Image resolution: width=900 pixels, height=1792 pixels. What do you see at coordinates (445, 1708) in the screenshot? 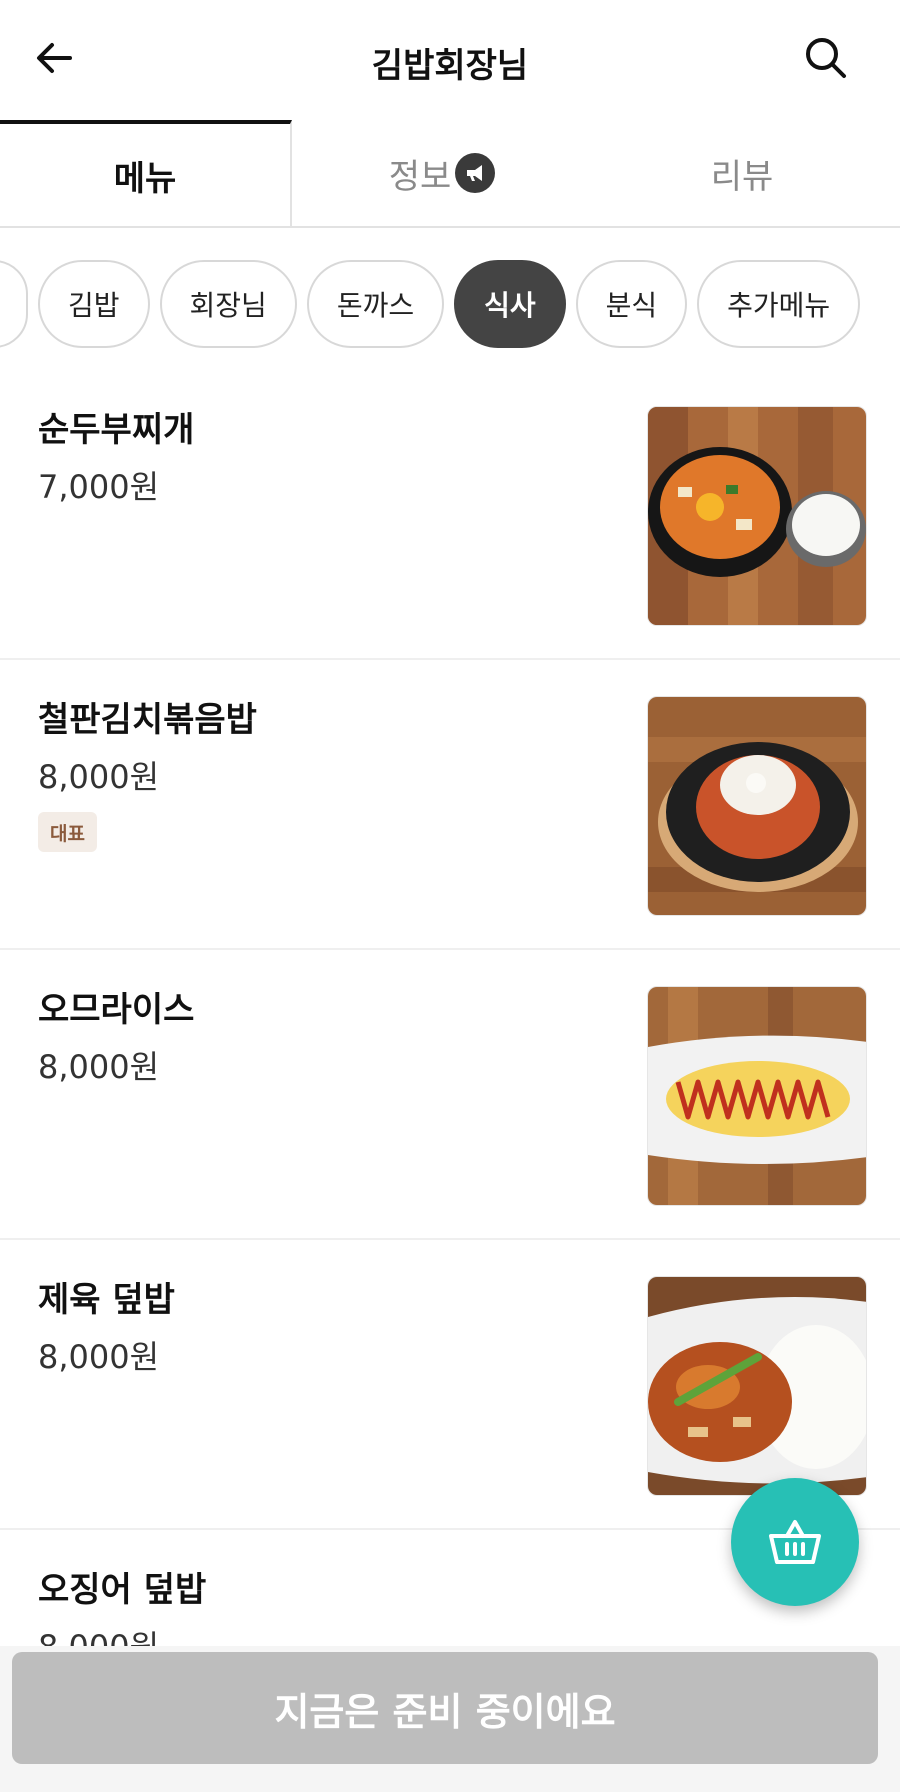
I see `preparing-button: 지금은 준비 중이에요` at bounding box center [445, 1708].